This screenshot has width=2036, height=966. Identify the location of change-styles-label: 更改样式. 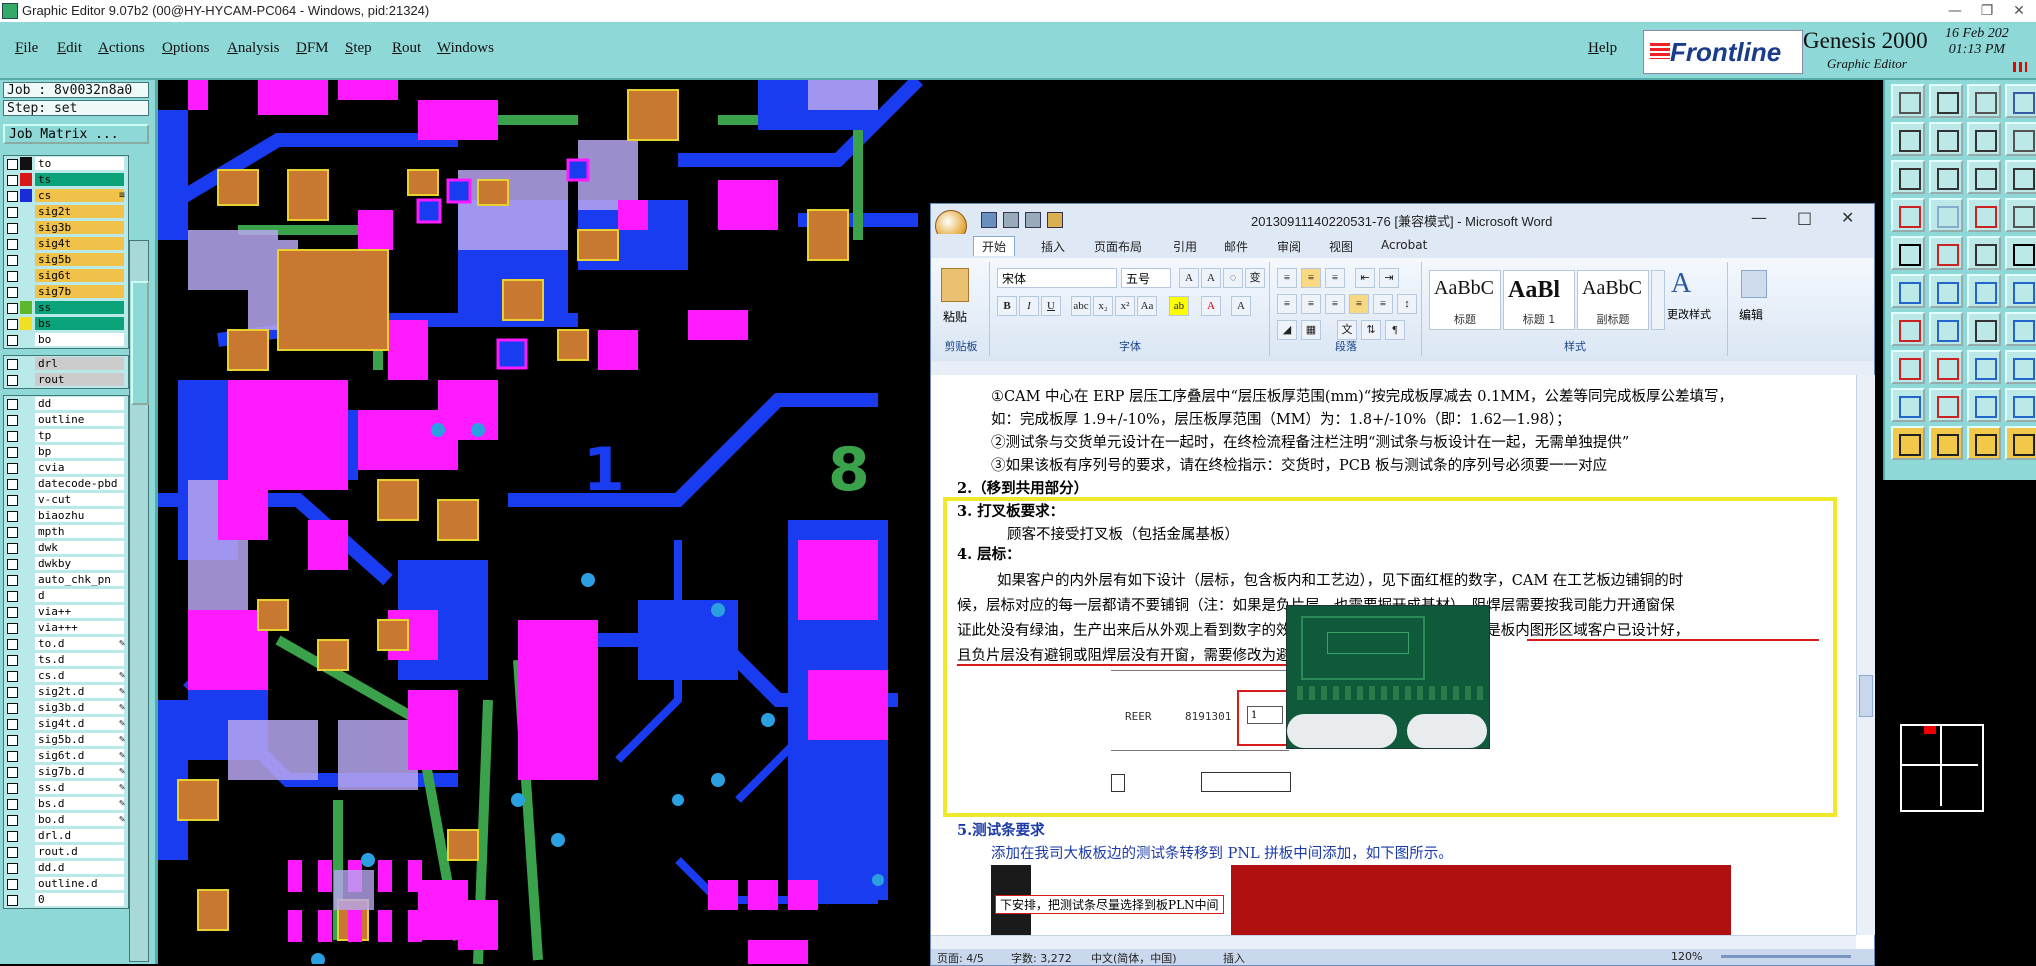
(1689, 314).